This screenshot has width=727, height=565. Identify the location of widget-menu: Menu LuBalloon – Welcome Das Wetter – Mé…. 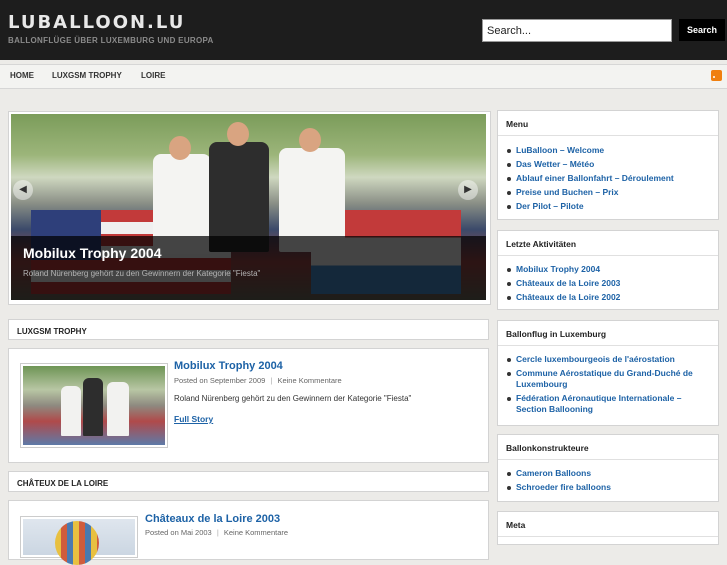
(608, 165).